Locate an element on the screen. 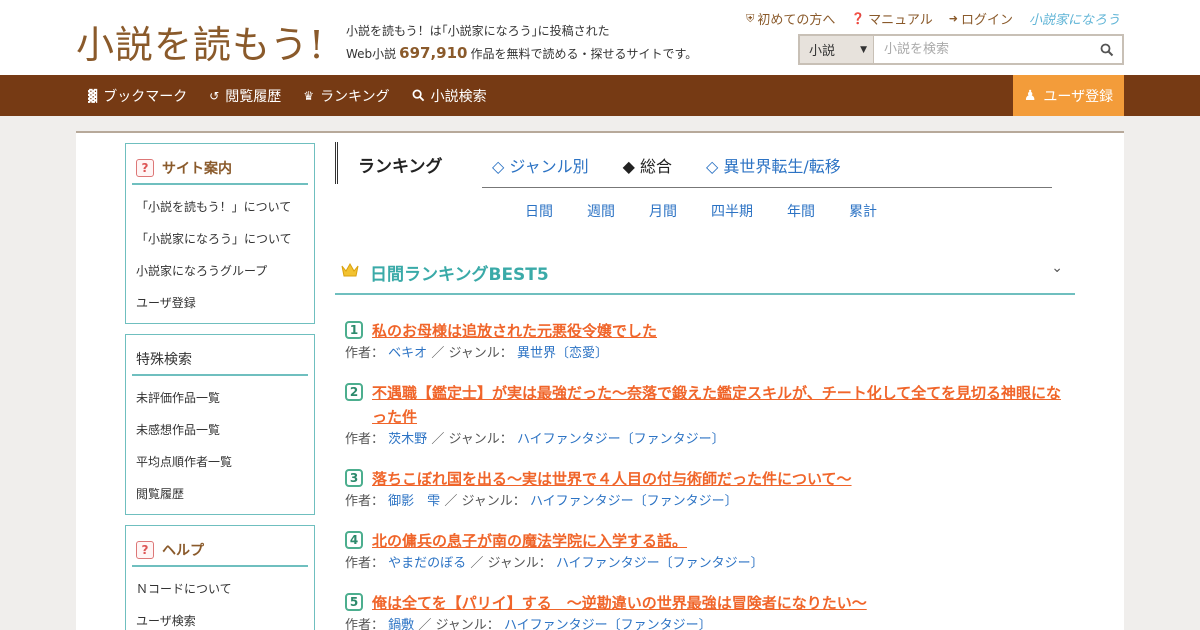 The width and height of the screenshot is (1200, 630). user-icon: ♟ is located at coordinates (1030, 95).